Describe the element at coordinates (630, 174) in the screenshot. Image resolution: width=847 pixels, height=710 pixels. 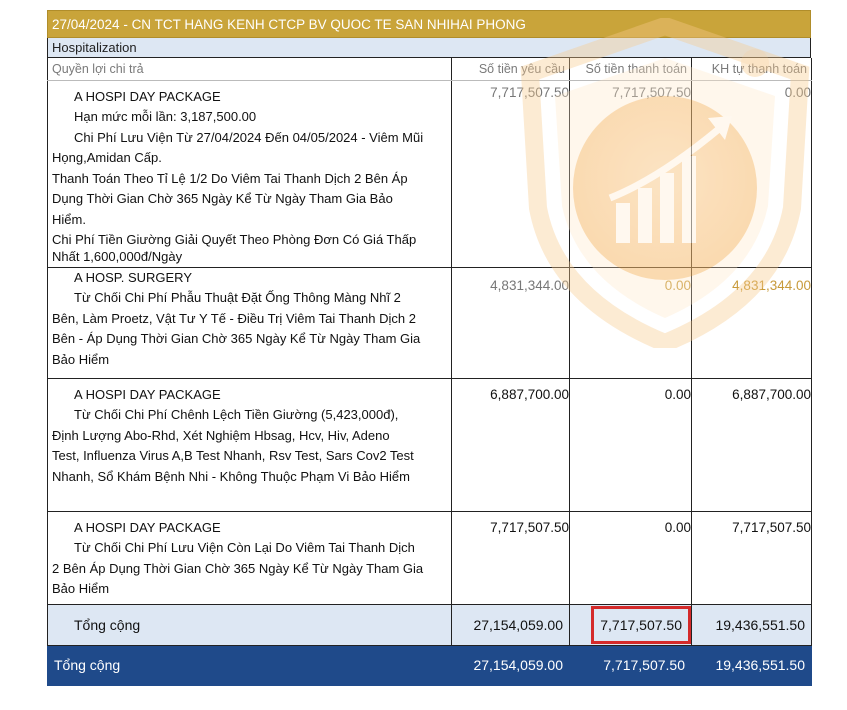
I see `row-paid: 7,717,507.50` at that location.